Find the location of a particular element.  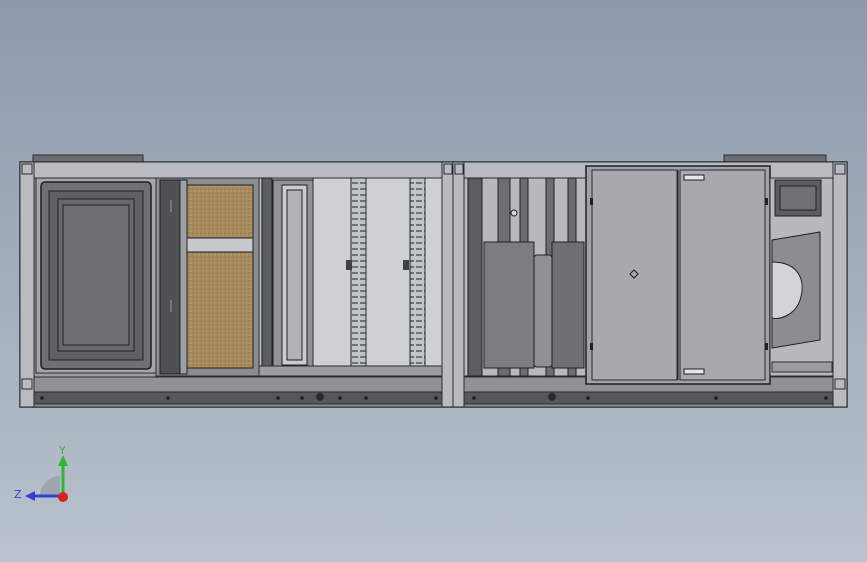

x-axis-point is located at coordinates (63, 497).